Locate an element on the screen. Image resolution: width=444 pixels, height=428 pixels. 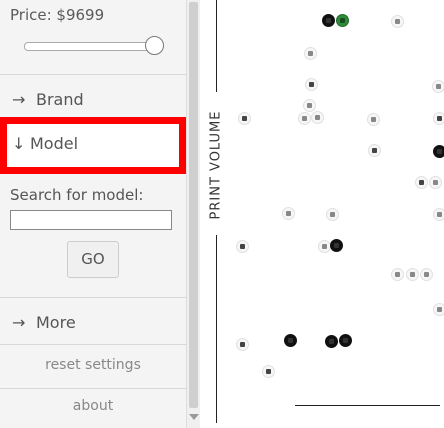
price-slider-handle is located at coordinates (154, 45).